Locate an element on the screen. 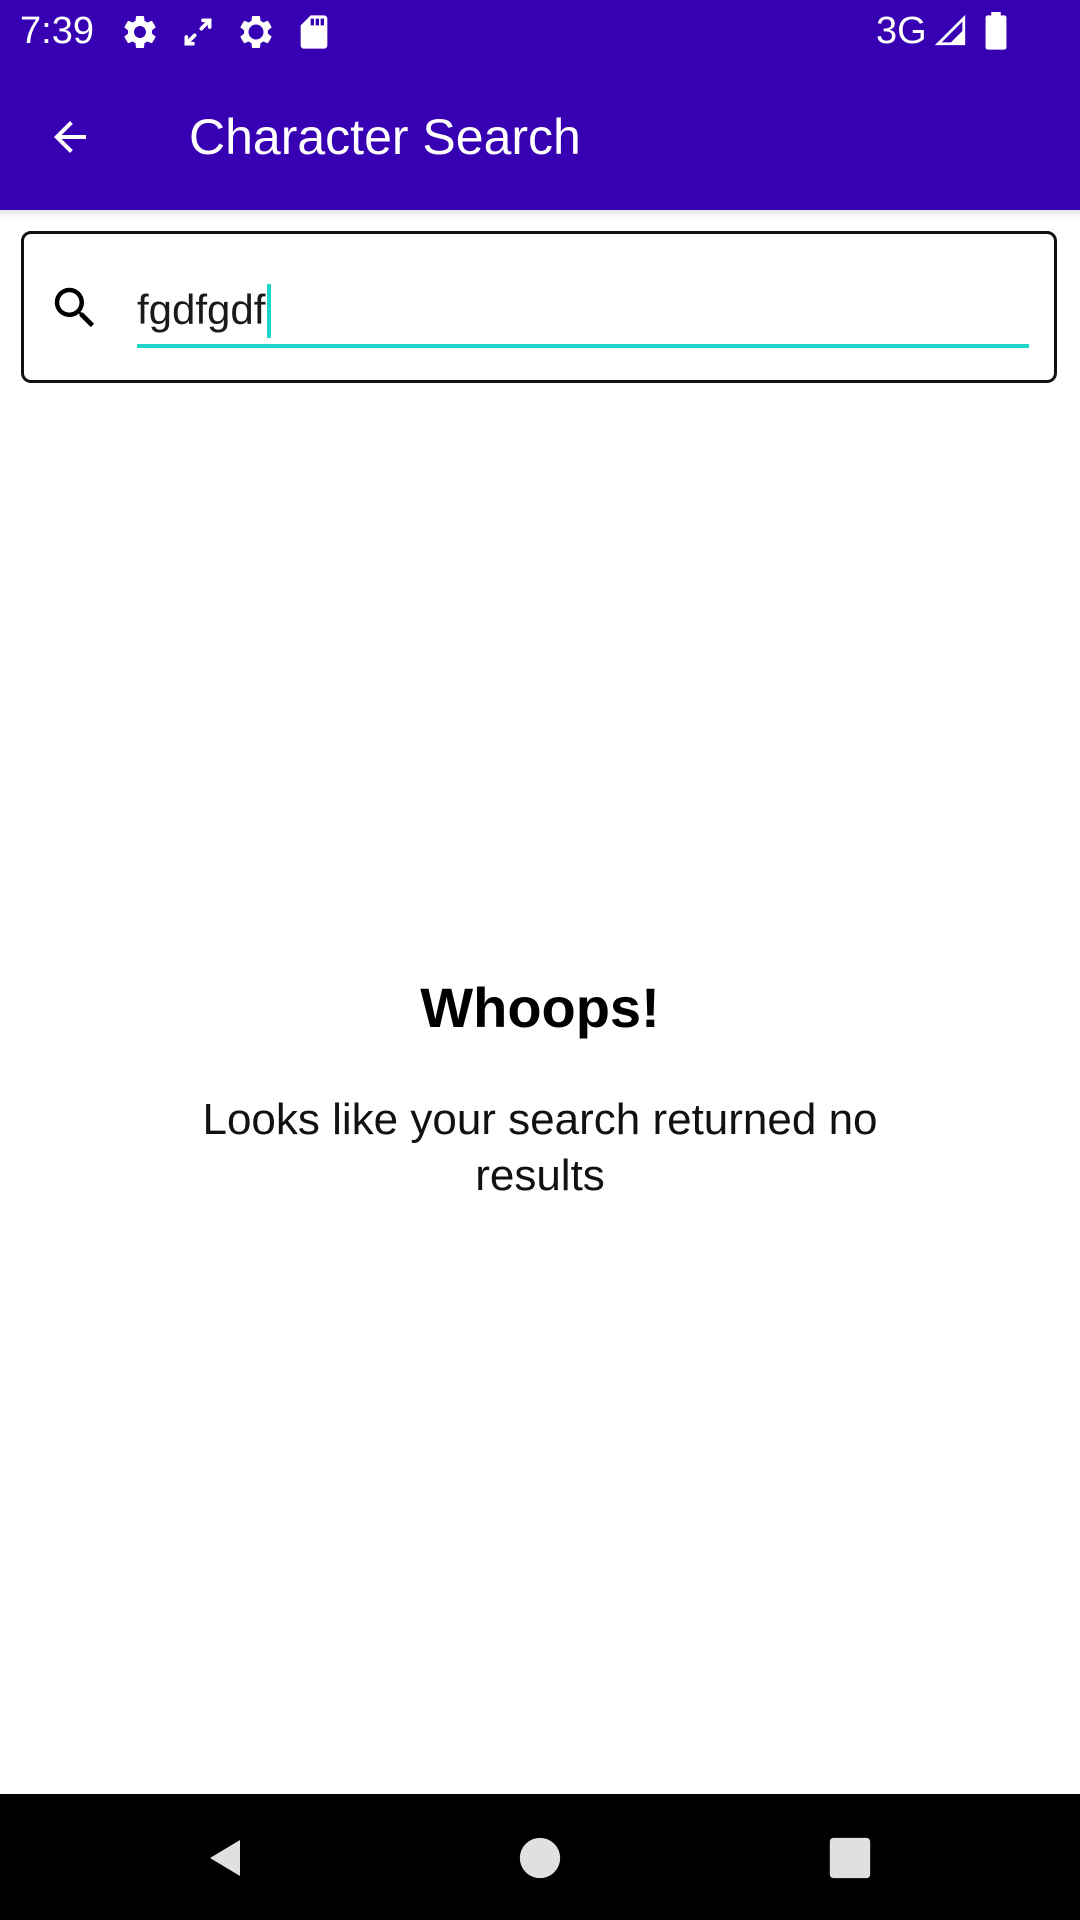  nav-home-circle-icon is located at coordinates (540, 1858).